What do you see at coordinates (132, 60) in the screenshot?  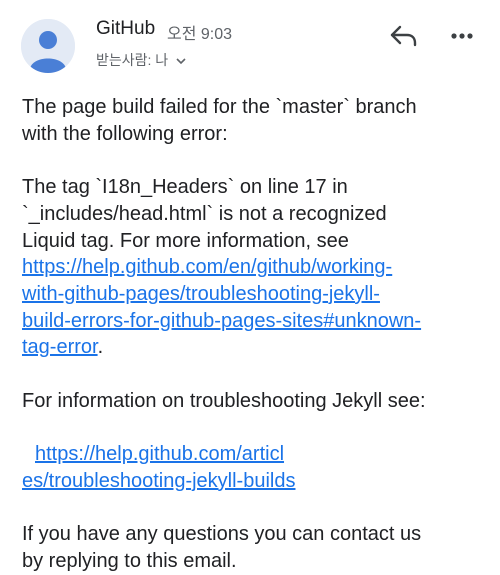 I see `recipient-label: 받는사람: 나` at bounding box center [132, 60].